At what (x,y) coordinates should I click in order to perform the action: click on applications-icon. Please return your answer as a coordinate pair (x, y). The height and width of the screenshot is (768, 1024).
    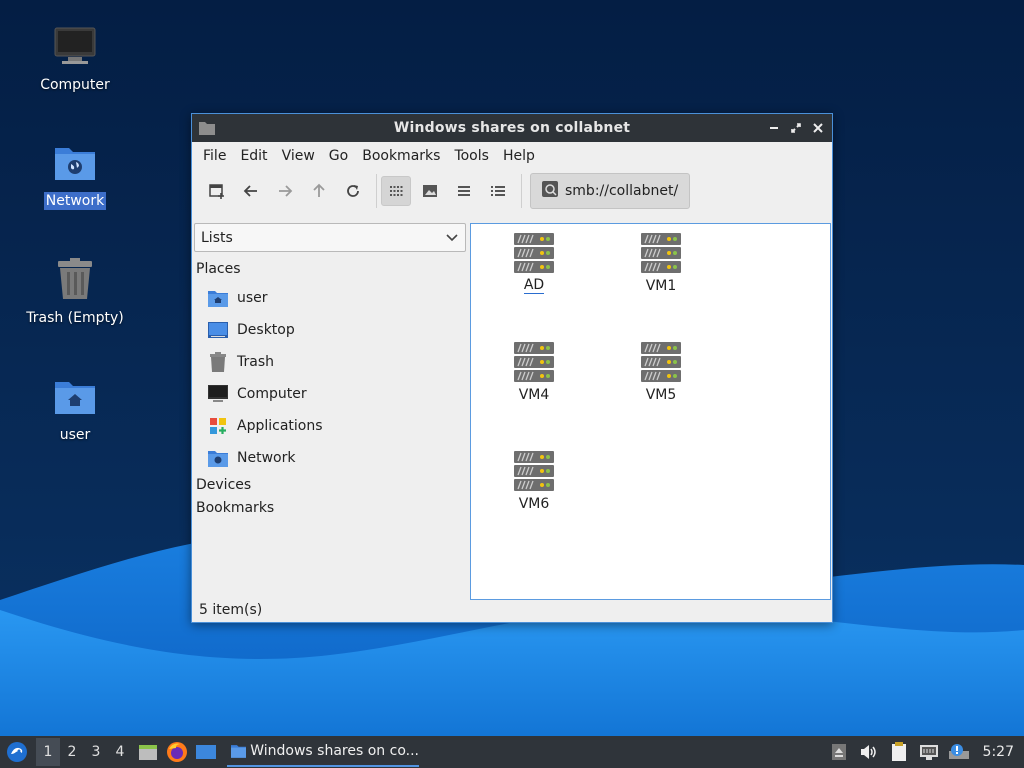
    Looking at the image, I should click on (218, 426).